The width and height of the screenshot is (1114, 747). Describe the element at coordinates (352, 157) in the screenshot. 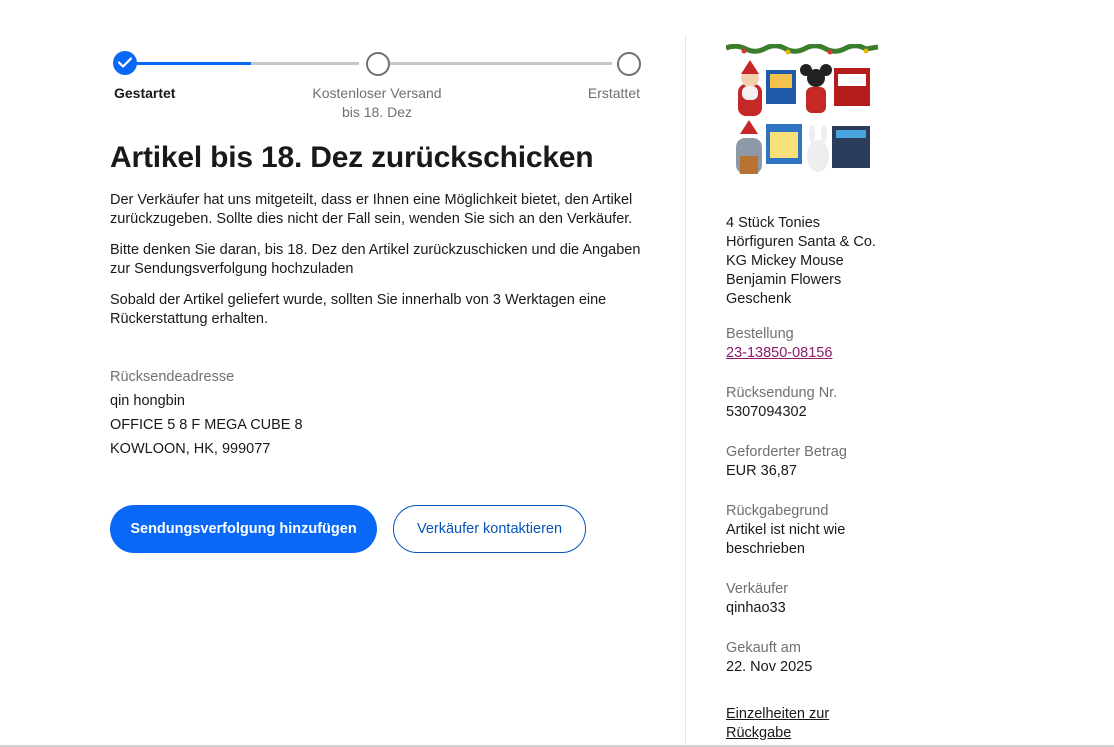

I see `page-title: Artikel bis 18. Dez zurückschicken` at that location.